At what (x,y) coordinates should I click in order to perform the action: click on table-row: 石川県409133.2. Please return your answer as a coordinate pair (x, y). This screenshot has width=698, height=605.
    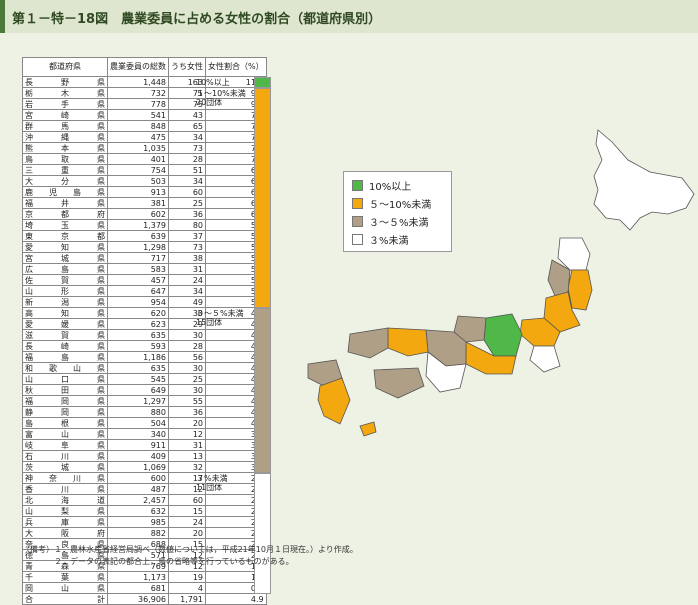
    Looking at the image, I should click on (144, 456).